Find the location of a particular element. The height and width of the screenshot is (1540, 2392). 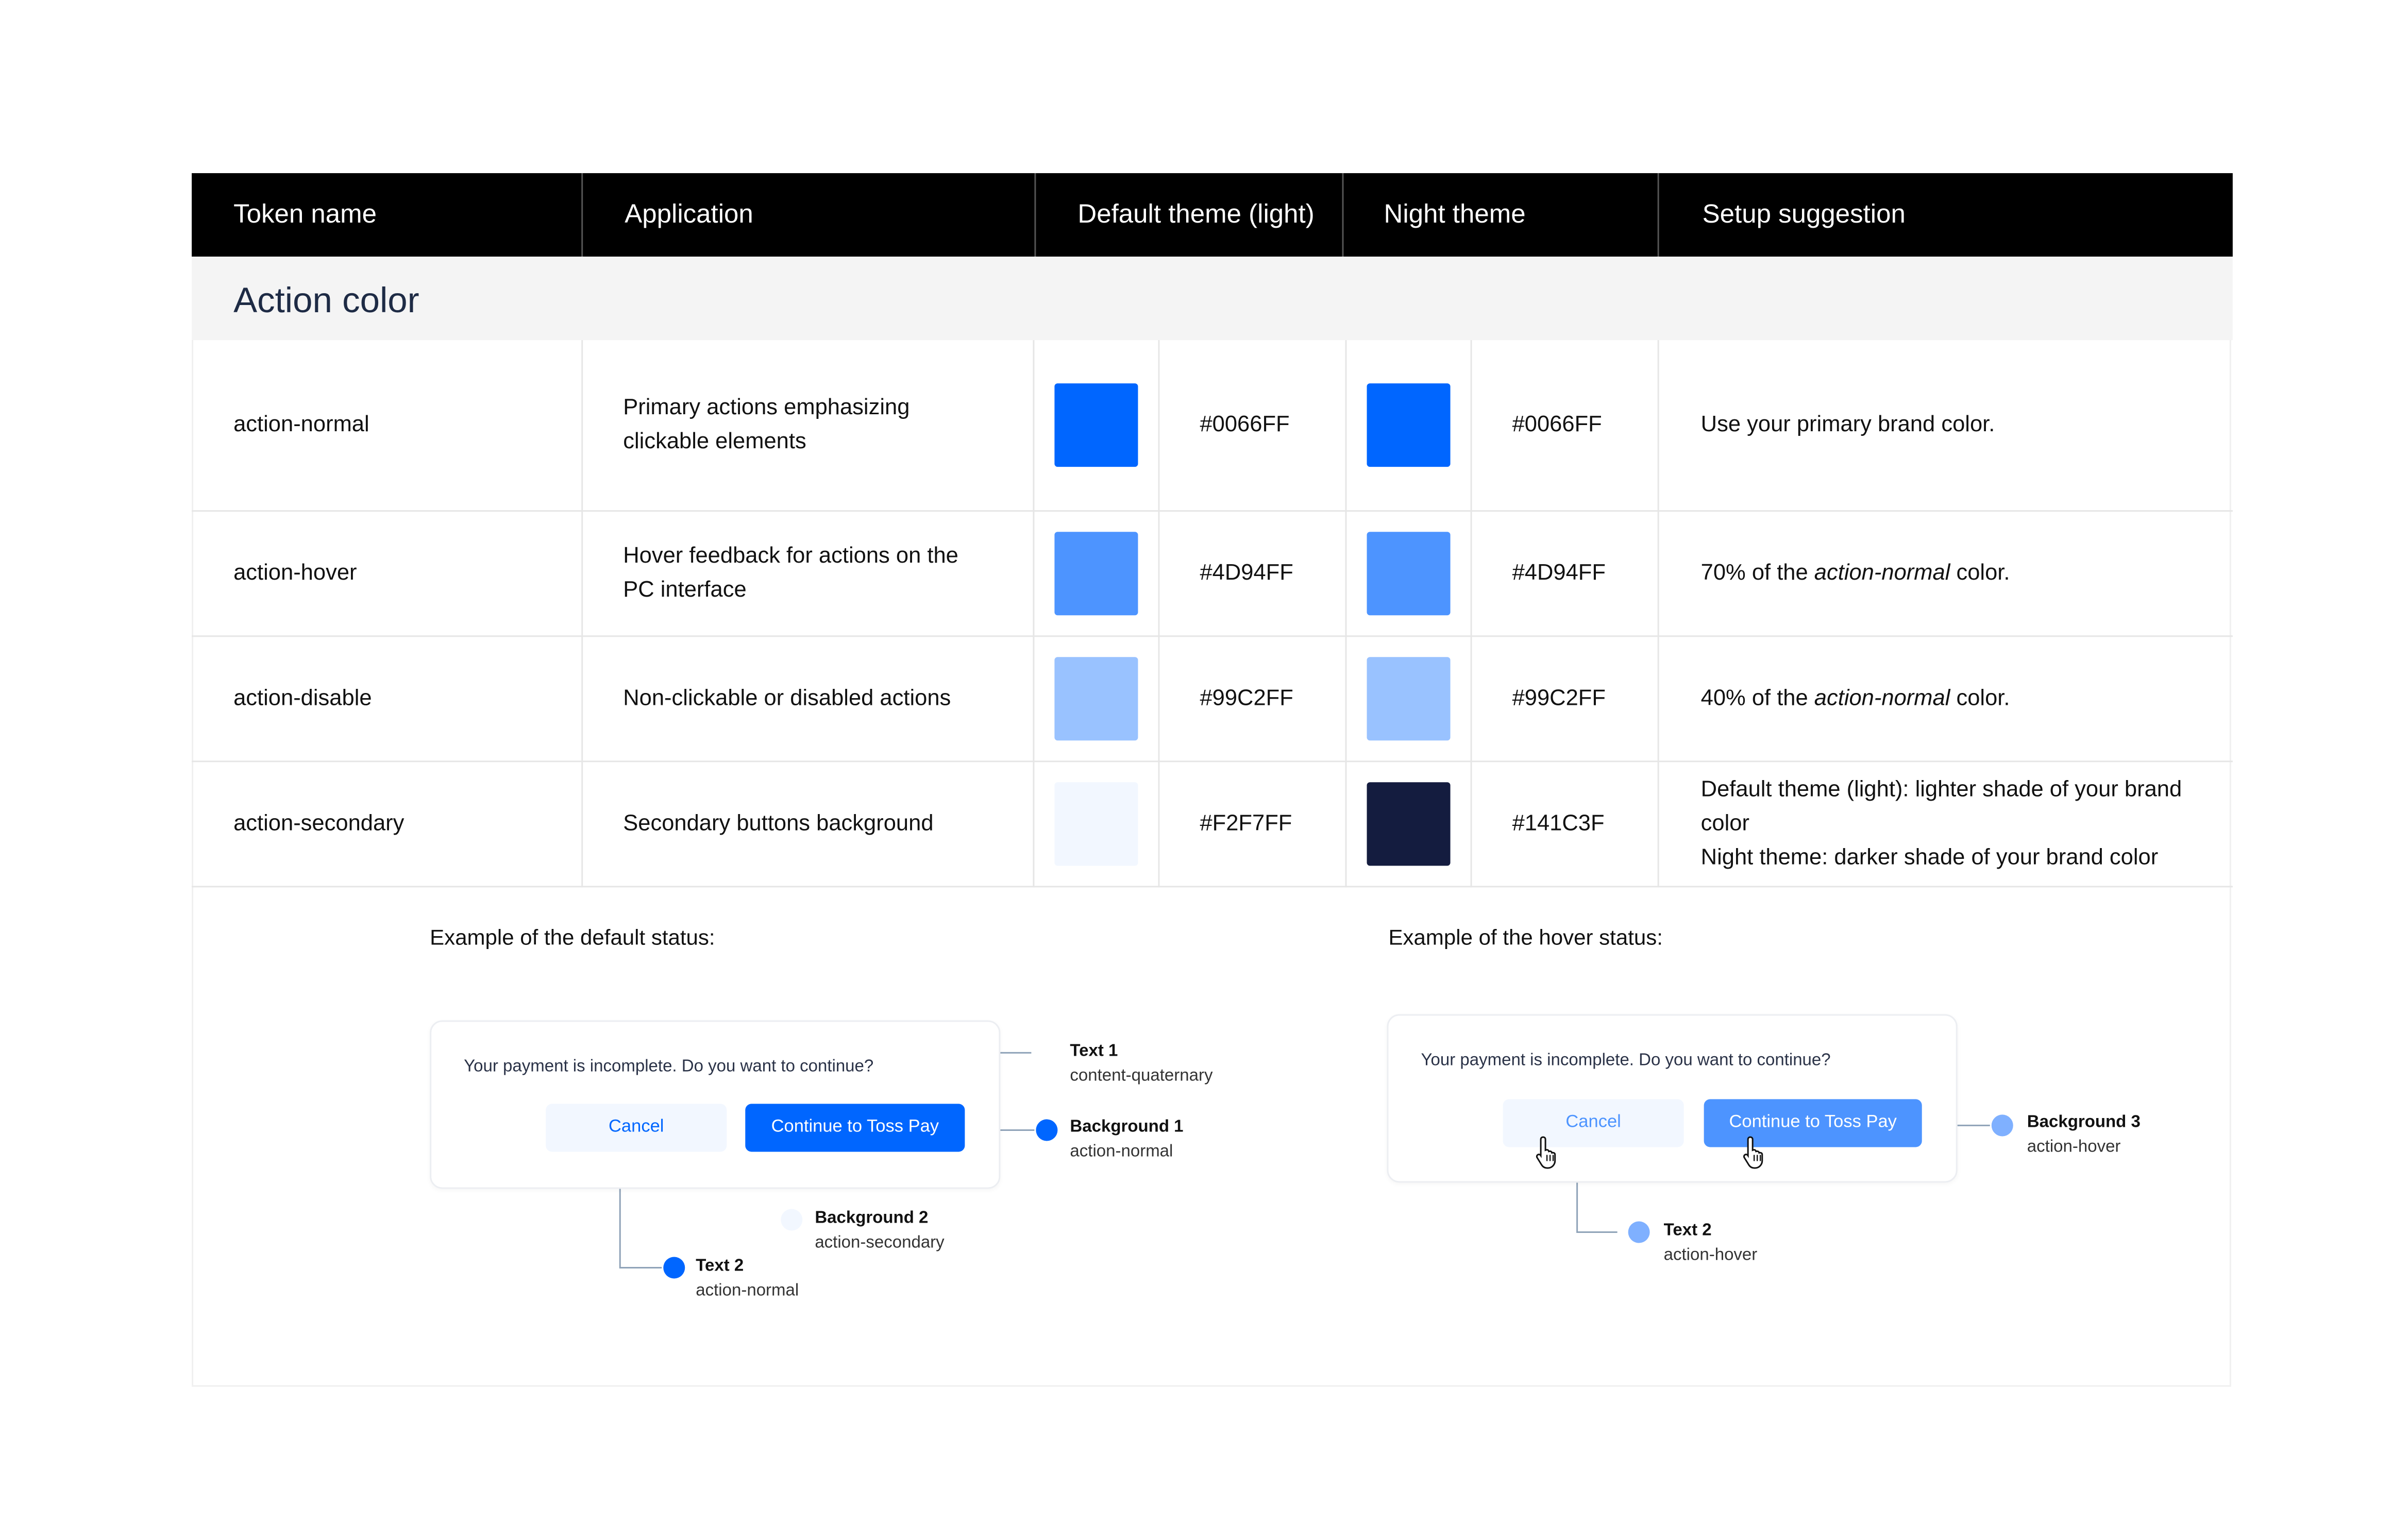

annotation-bg1-title: Background 1 is located at coordinates (1127, 1127).